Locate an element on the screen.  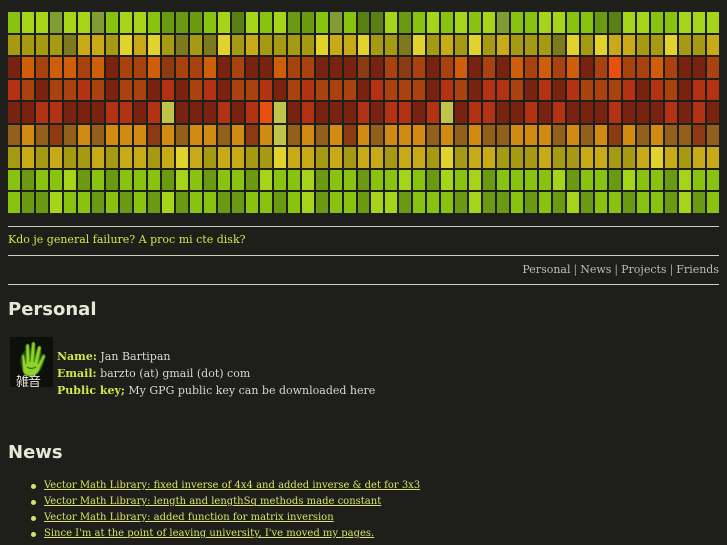
nav-link-news: News is located at coordinates (595, 269).